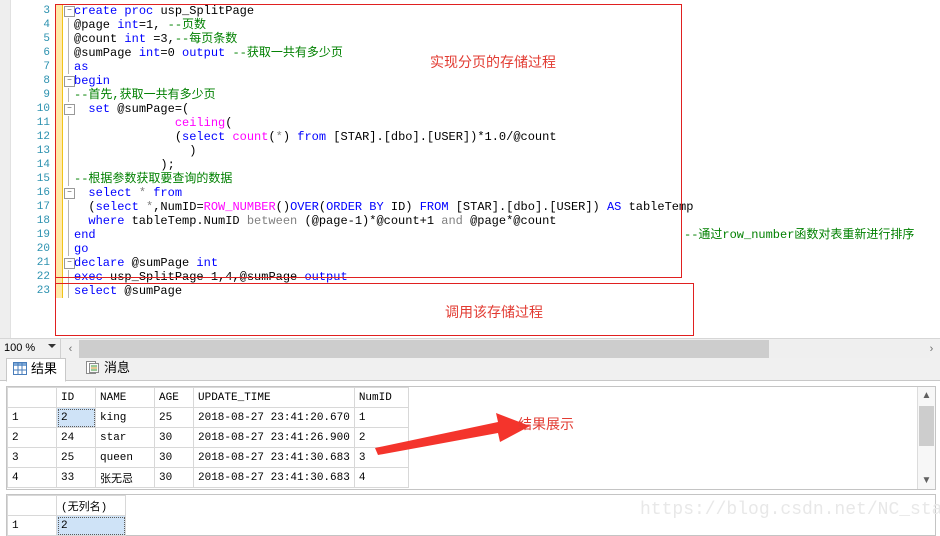 The height and width of the screenshot is (536, 940). Describe the element at coordinates (125, 397) in the screenshot. I see `column-header-name: NAME` at that location.